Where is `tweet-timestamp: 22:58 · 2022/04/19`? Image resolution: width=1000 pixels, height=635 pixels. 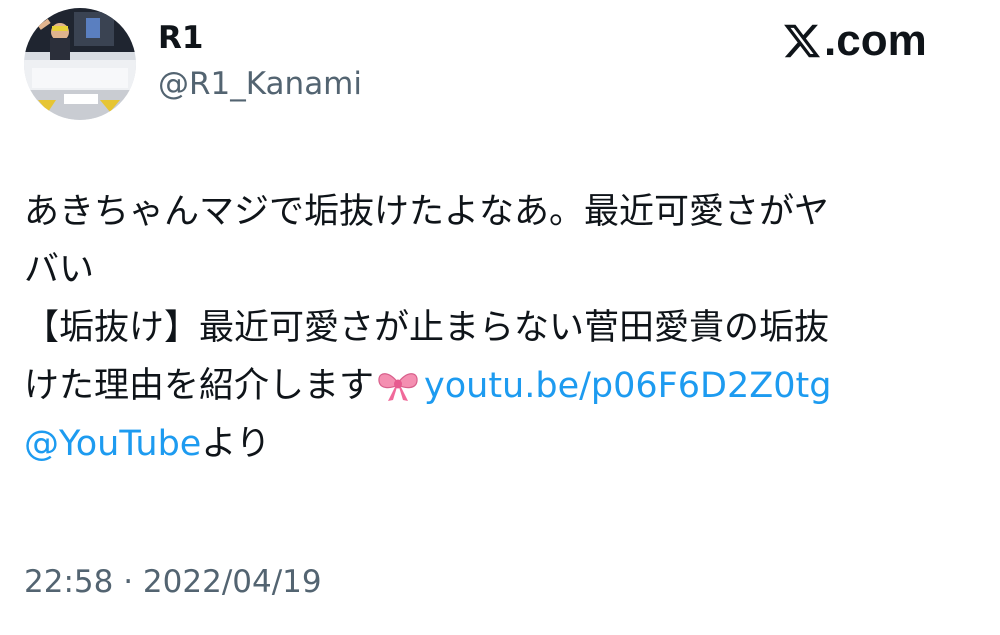
tweet-timestamp: 22:58 · 2022/04/19 is located at coordinates (173, 582).